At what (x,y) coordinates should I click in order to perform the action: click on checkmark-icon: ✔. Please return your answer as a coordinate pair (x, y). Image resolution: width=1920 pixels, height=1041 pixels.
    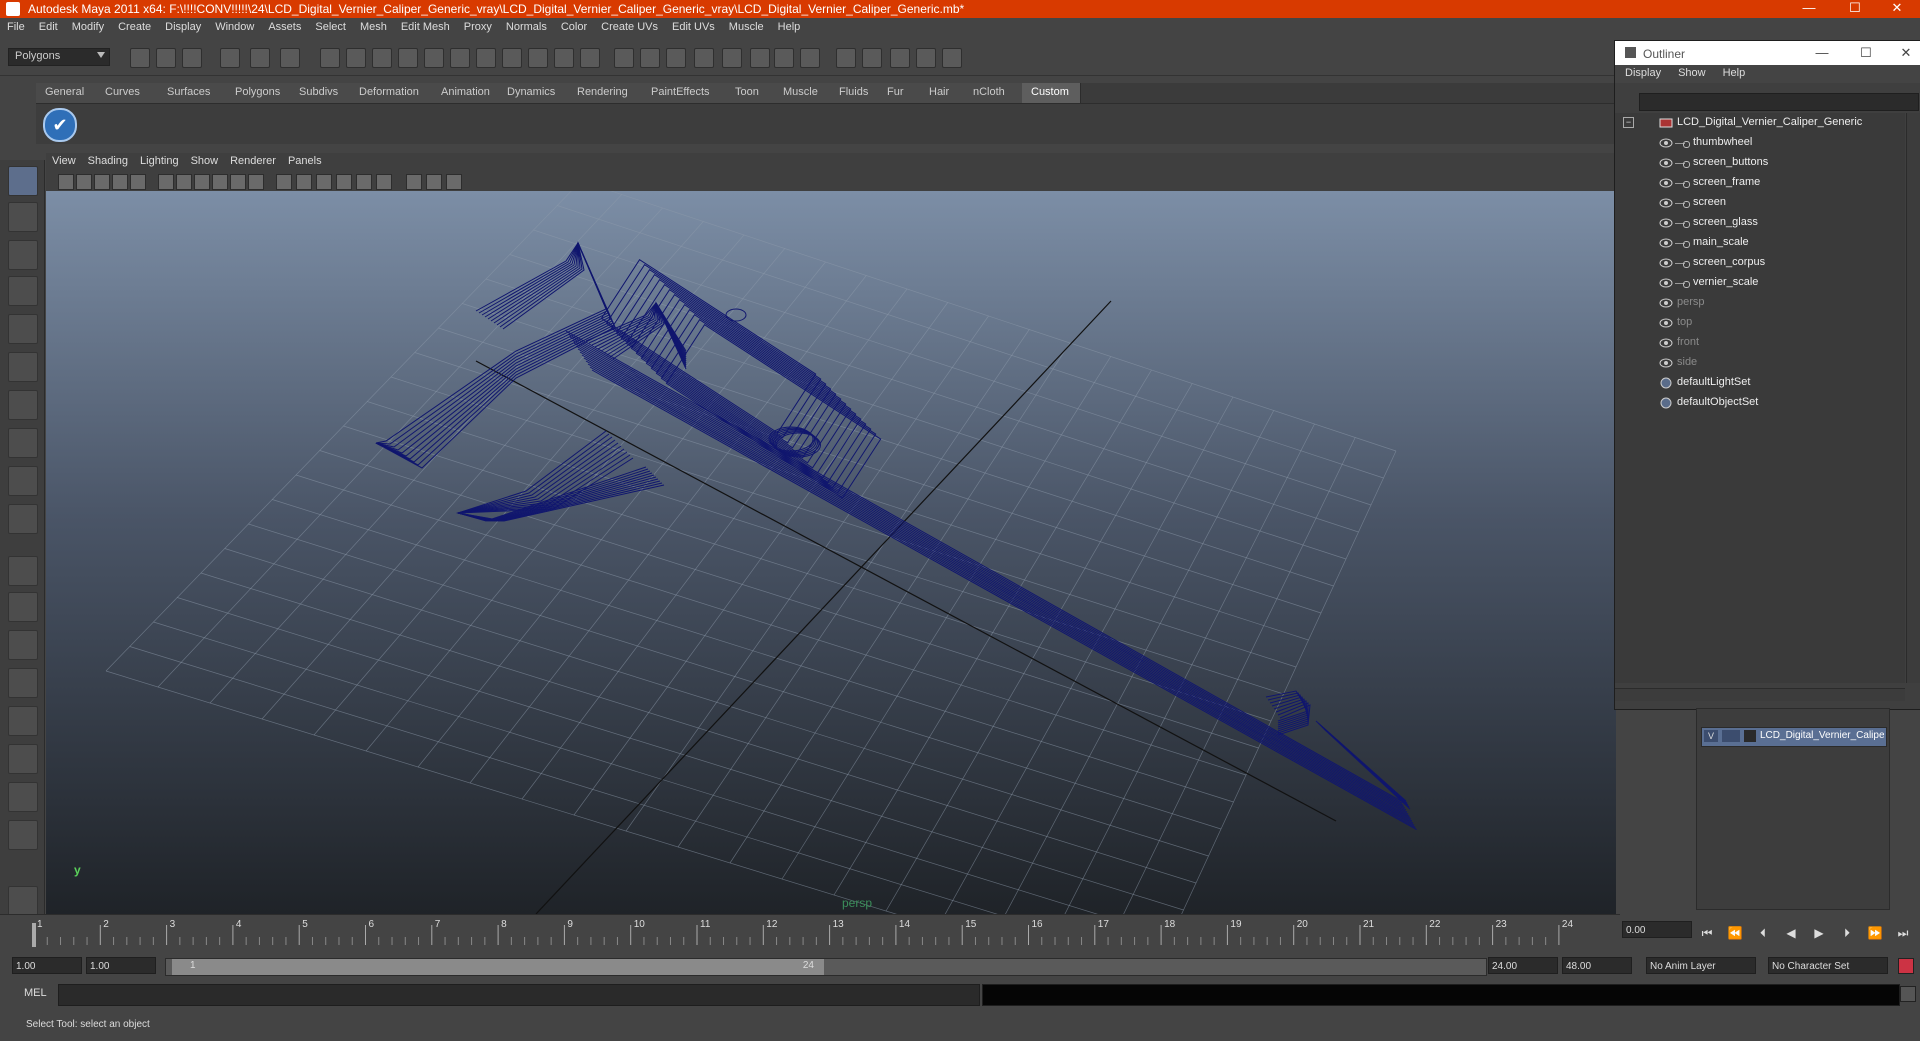
    Looking at the image, I should click on (60, 125).